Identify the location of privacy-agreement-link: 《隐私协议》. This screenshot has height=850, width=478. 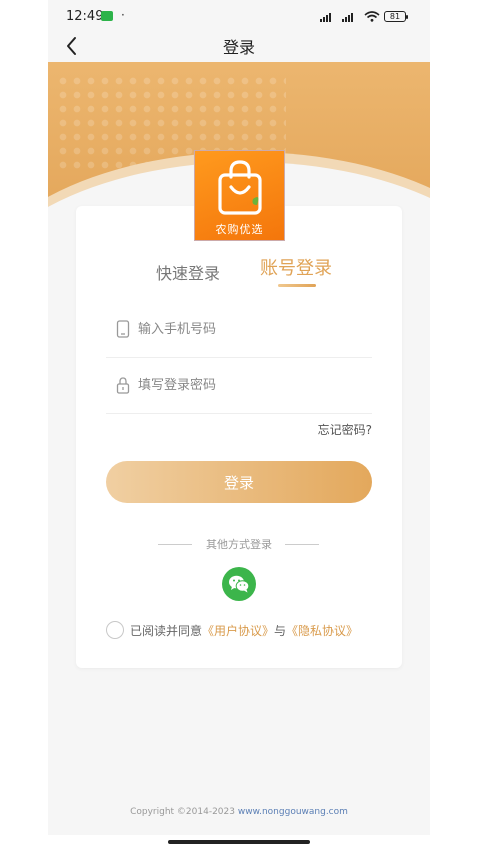
(322, 631).